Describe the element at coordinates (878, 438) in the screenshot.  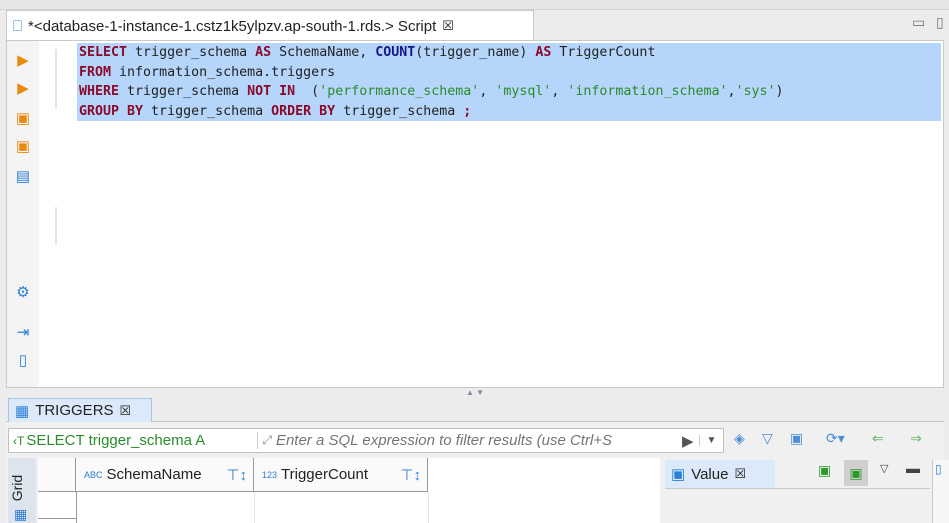
I see `back-icon: ⇐` at that location.